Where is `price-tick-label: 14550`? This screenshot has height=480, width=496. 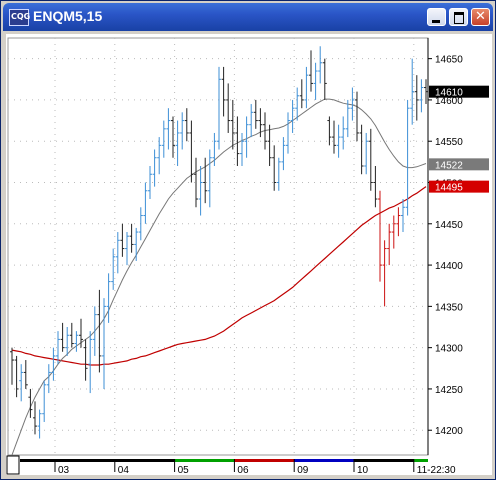
price-tick-label: 14550 is located at coordinates (449, 142).